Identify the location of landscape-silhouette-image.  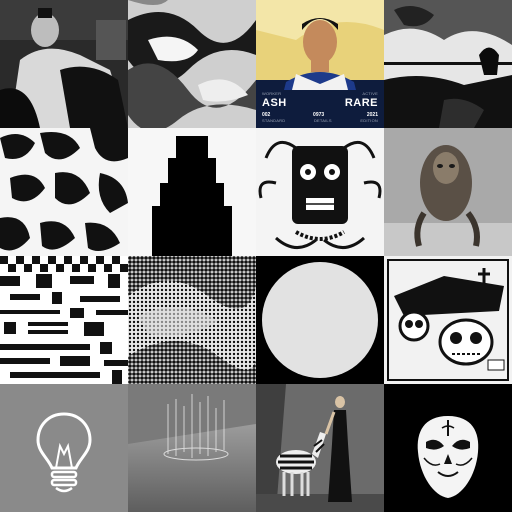
(448, 64).